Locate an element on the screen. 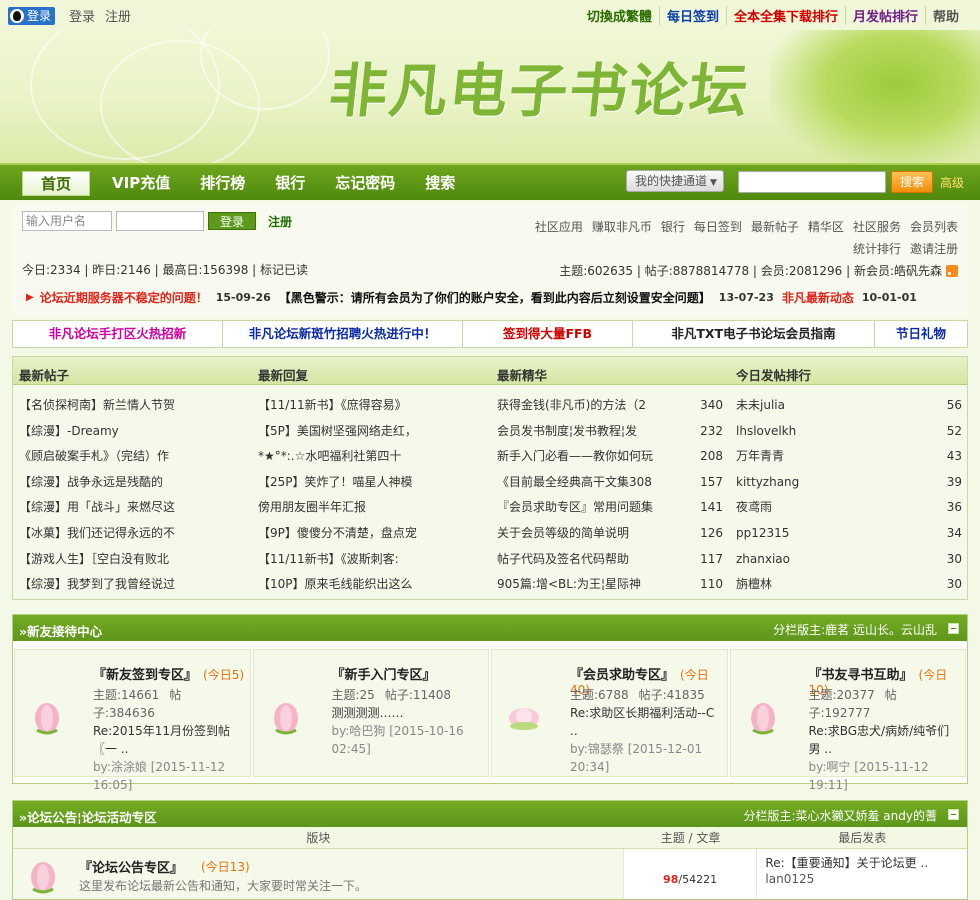 This screenshot has width=980, height=900. username-input: 输入用户名 is located at coordinates (67, 221).